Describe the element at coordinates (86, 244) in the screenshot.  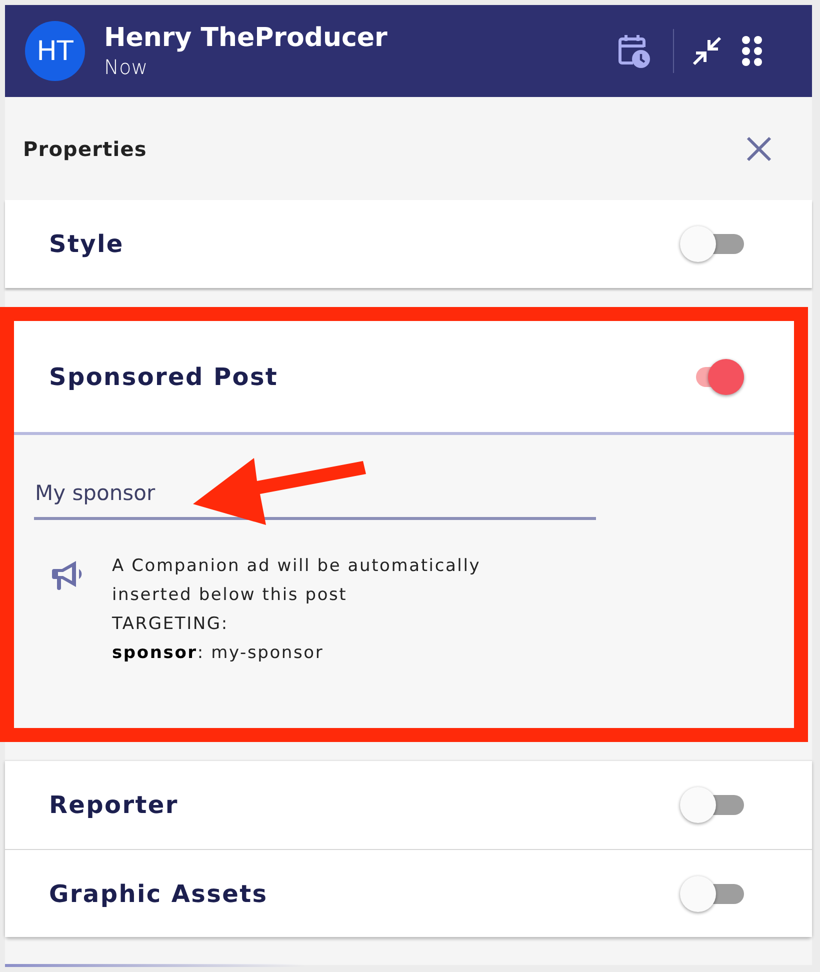
I see `section-title: Style` at that location.